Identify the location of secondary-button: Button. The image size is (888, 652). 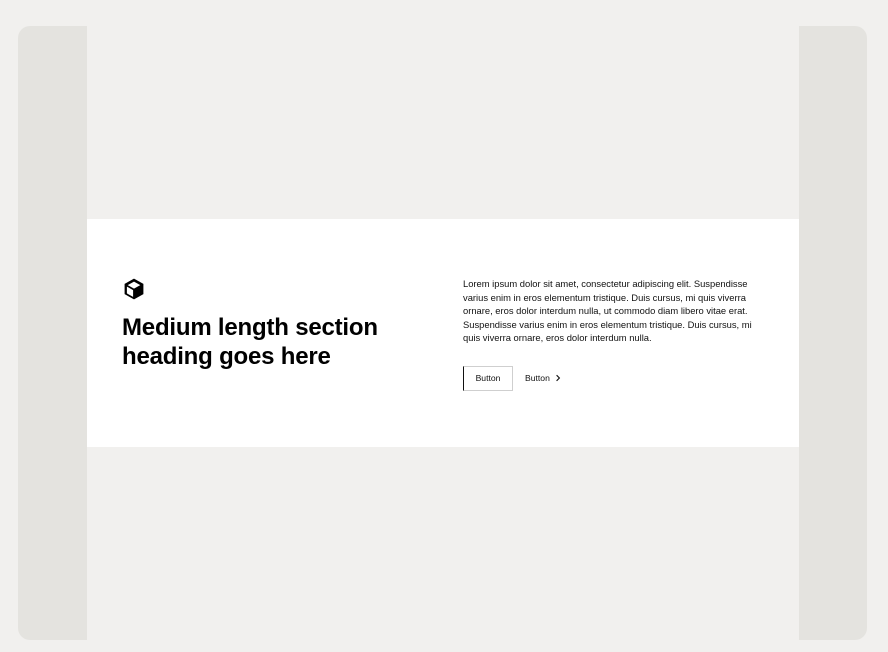
(488, 378).